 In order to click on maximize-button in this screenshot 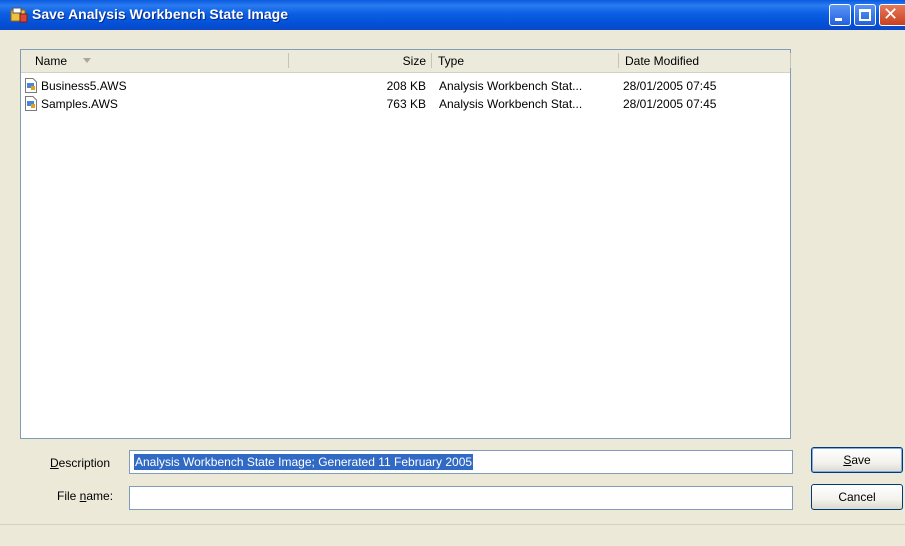, I will do `click(865, 15)`.